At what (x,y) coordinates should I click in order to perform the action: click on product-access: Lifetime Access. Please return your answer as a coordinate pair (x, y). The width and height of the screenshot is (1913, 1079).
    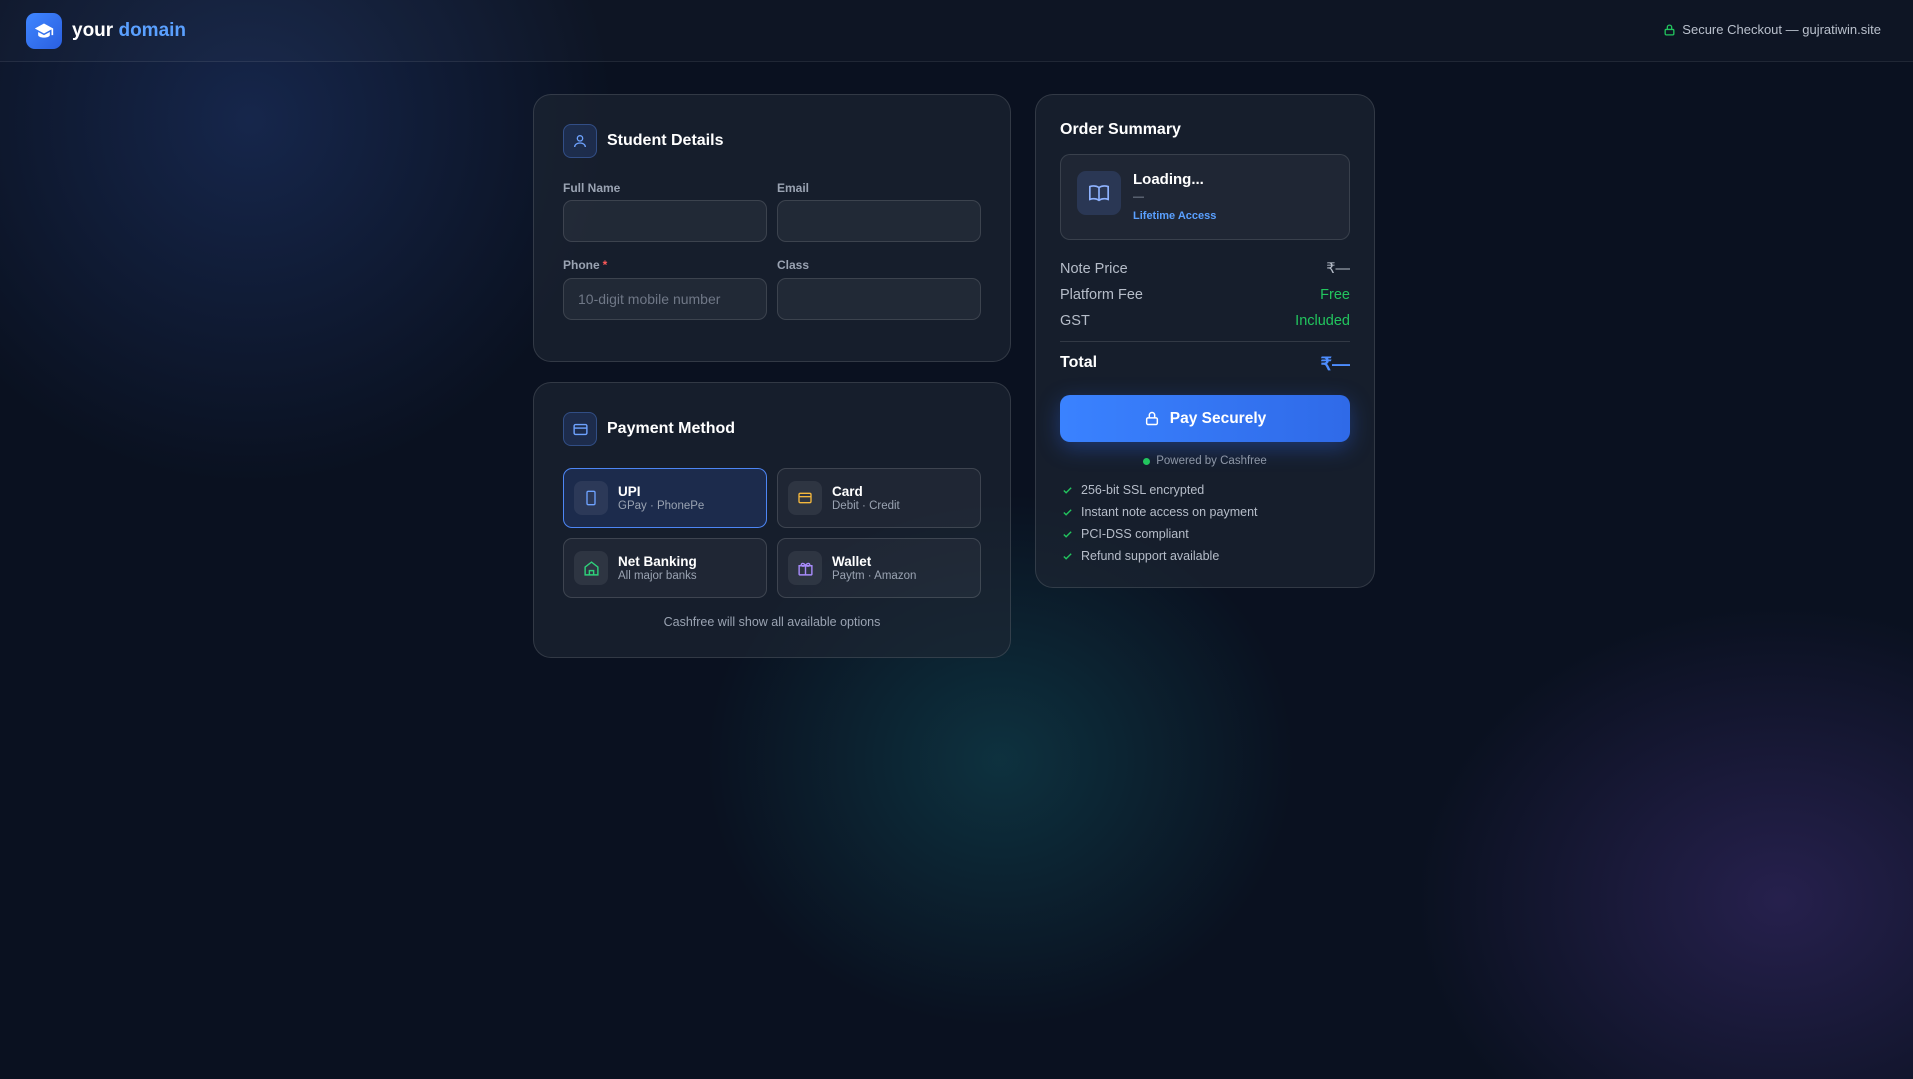
    Looking at the image, I should click on (1175, 216).